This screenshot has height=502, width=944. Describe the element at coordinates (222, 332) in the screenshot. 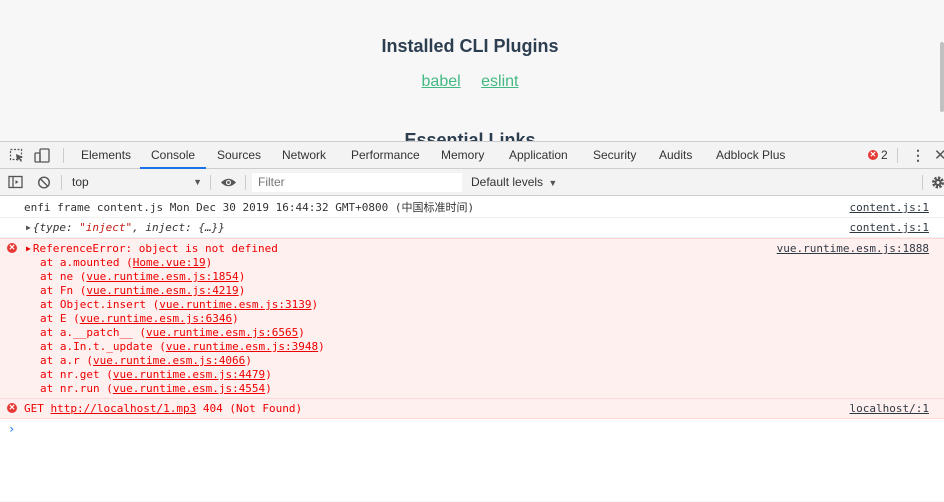

I see `stack-location-link: vue.runtime.esm.js:6565` at that location.